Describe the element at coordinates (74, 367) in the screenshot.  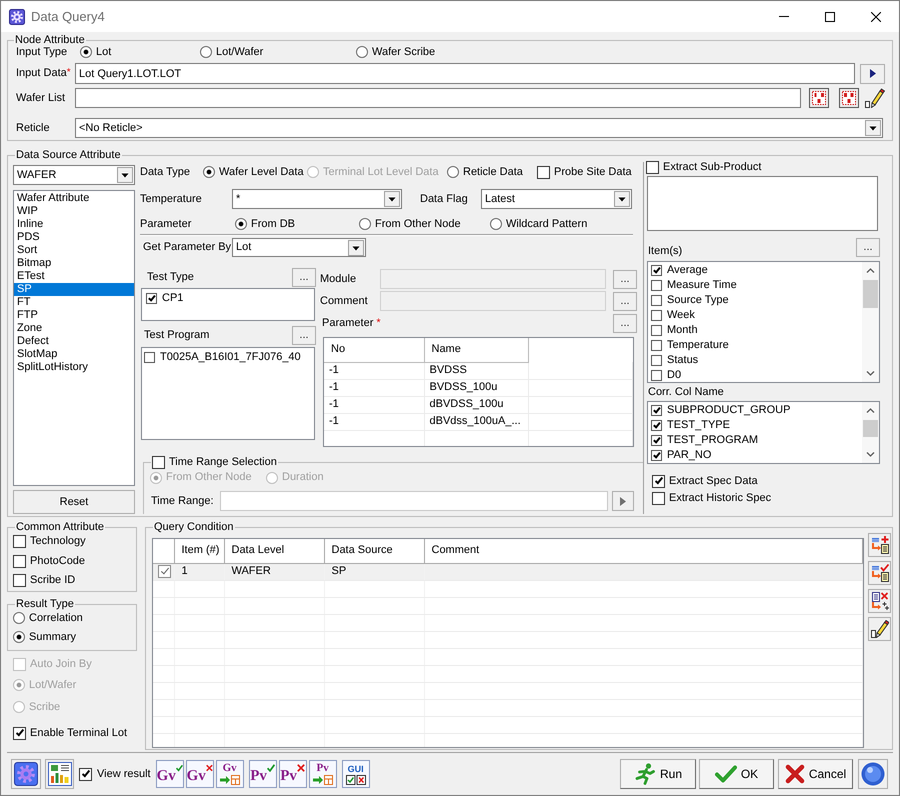
I see `list-item: SplitLotHistory` at that location.